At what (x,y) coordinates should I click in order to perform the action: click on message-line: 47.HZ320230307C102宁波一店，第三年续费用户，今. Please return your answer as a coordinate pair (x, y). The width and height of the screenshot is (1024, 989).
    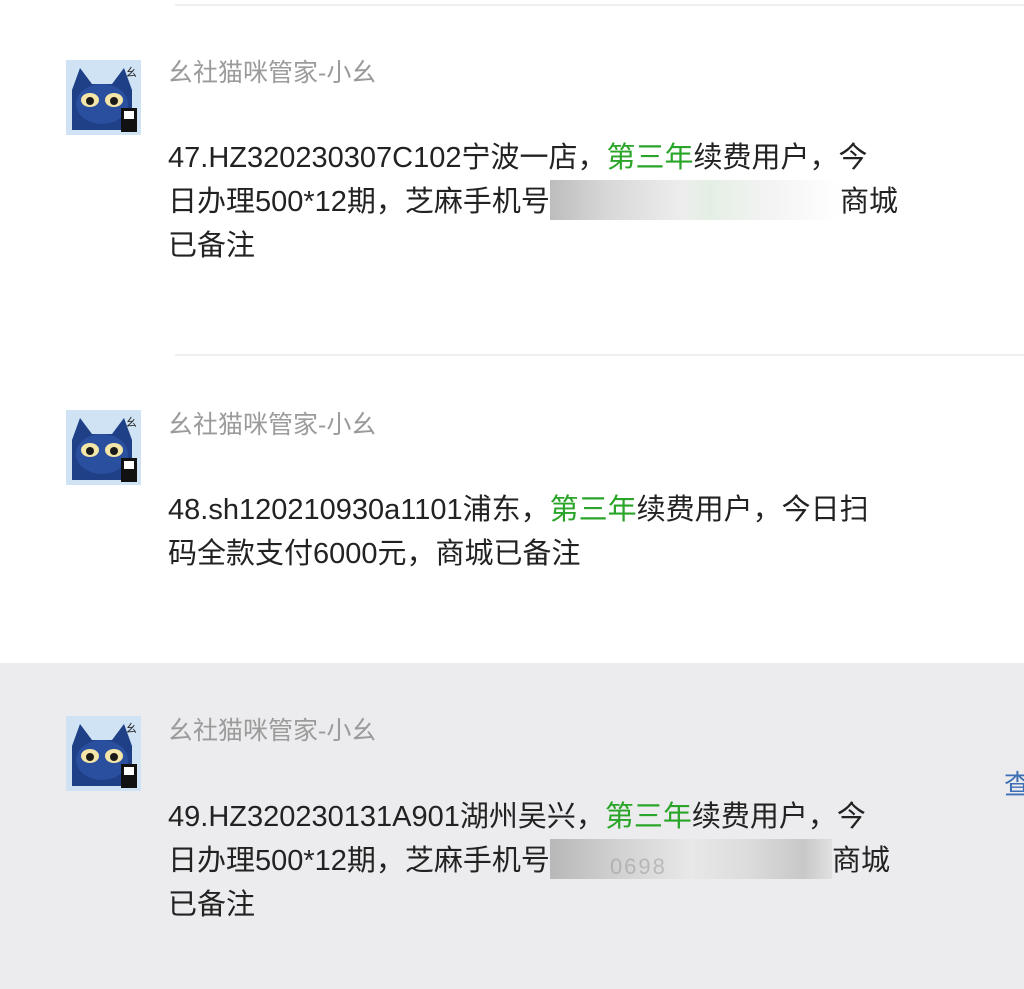
    Looking at the image, I should click on (563, 158).